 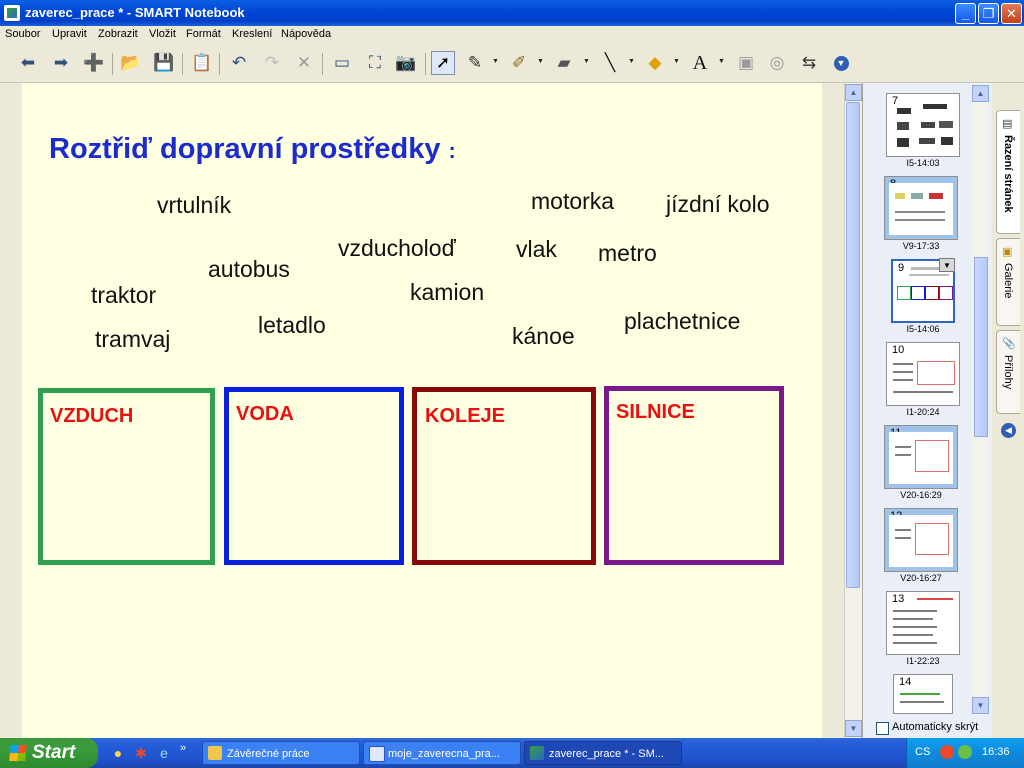 I want to click on properties-icon: ◎, so click(x=777, y=63).